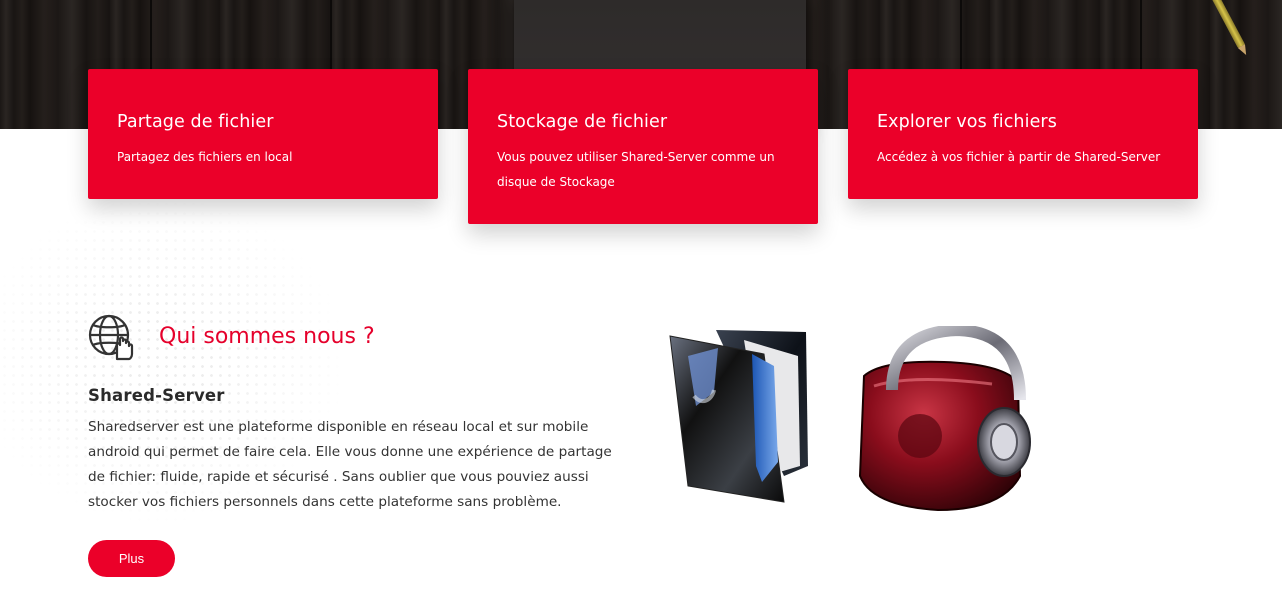 Image resolution: width=1282 pixels, height=600 pixels. I want to click on globe-hand-icon, so click(114, 337).